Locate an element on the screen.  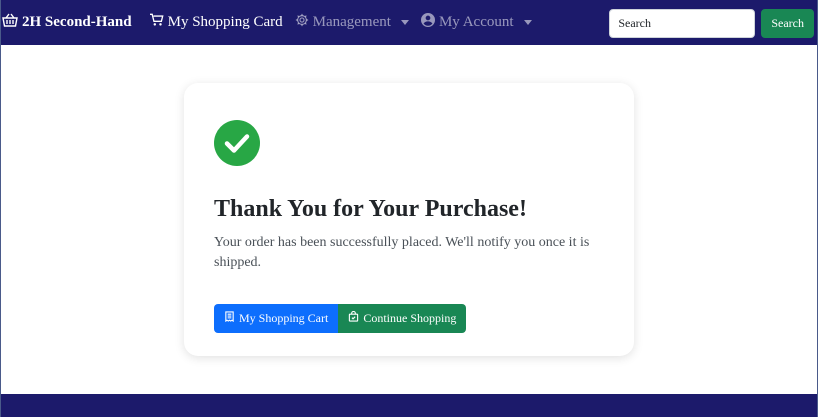
continue-shopping-button: Continue Shopping is located at coordinates (402, 318).